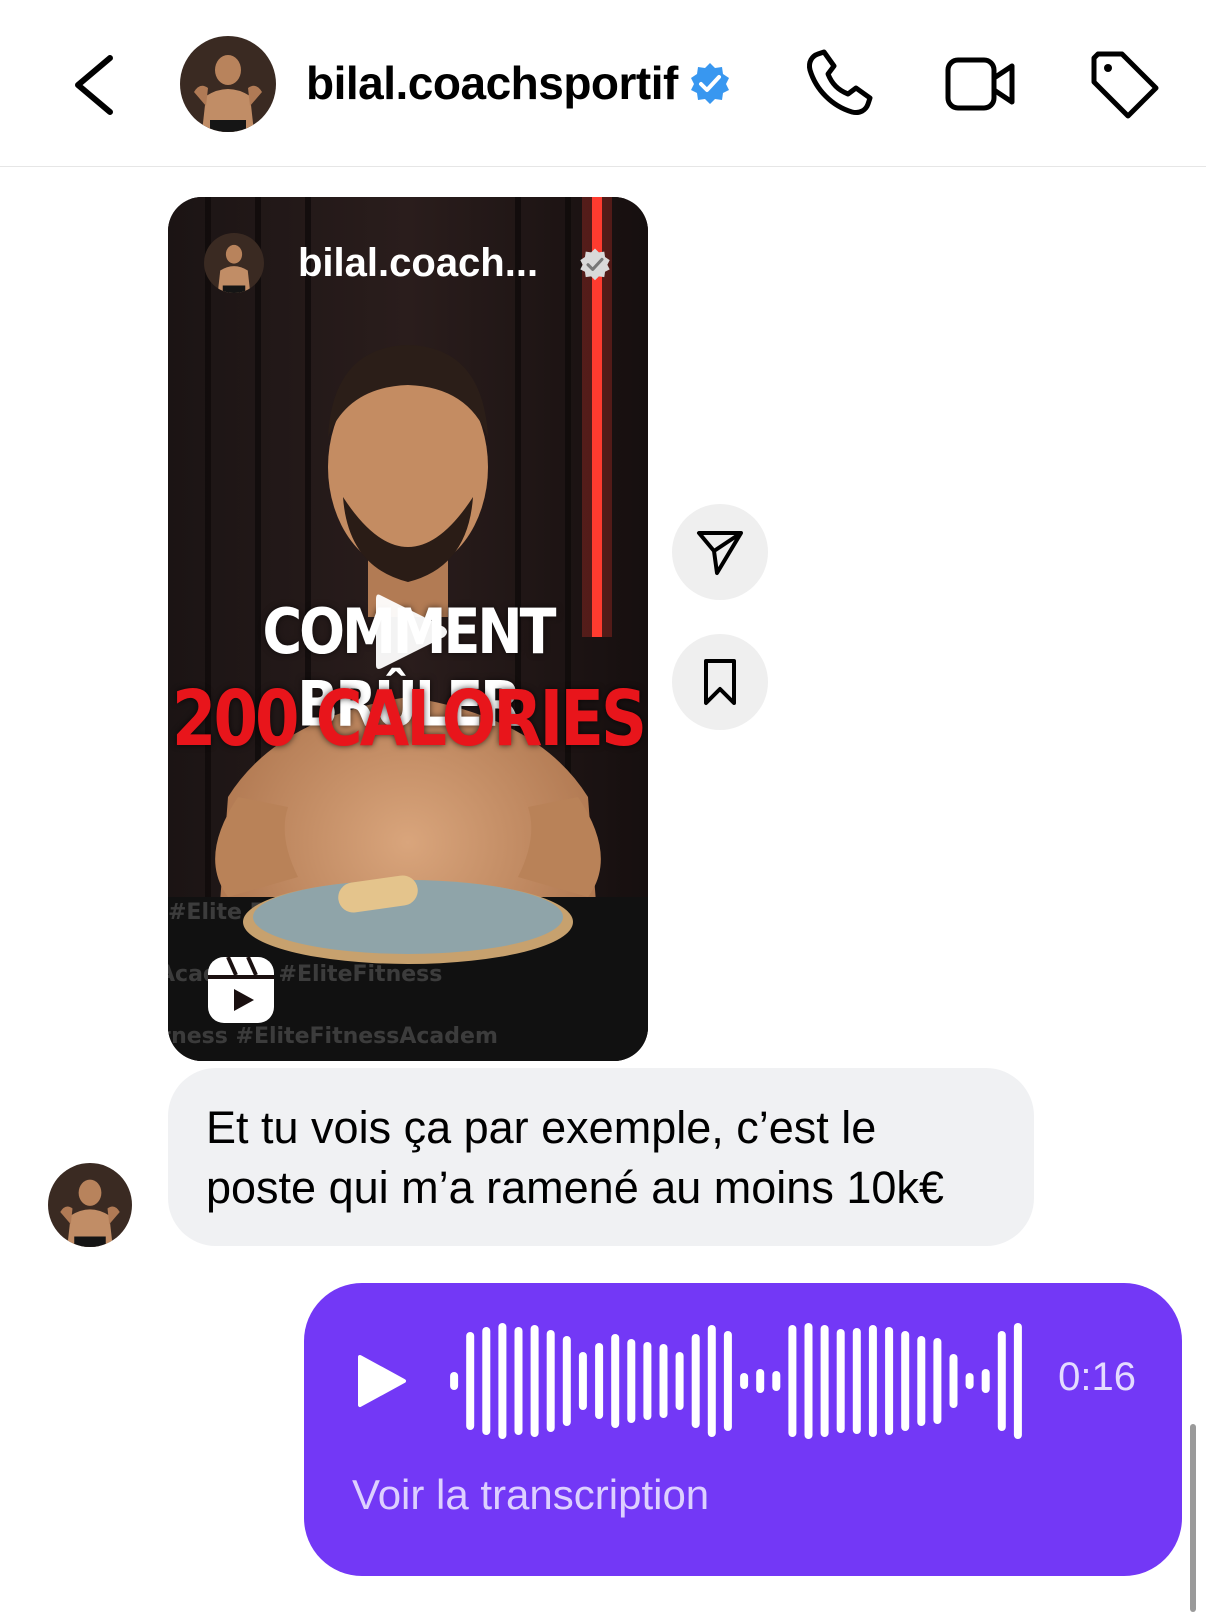 The image size is (1206, 1612). Describe the element at coordinates (492, 83) in the screenshot. I see `conversation-title: bilal.coachsportif` at that location.